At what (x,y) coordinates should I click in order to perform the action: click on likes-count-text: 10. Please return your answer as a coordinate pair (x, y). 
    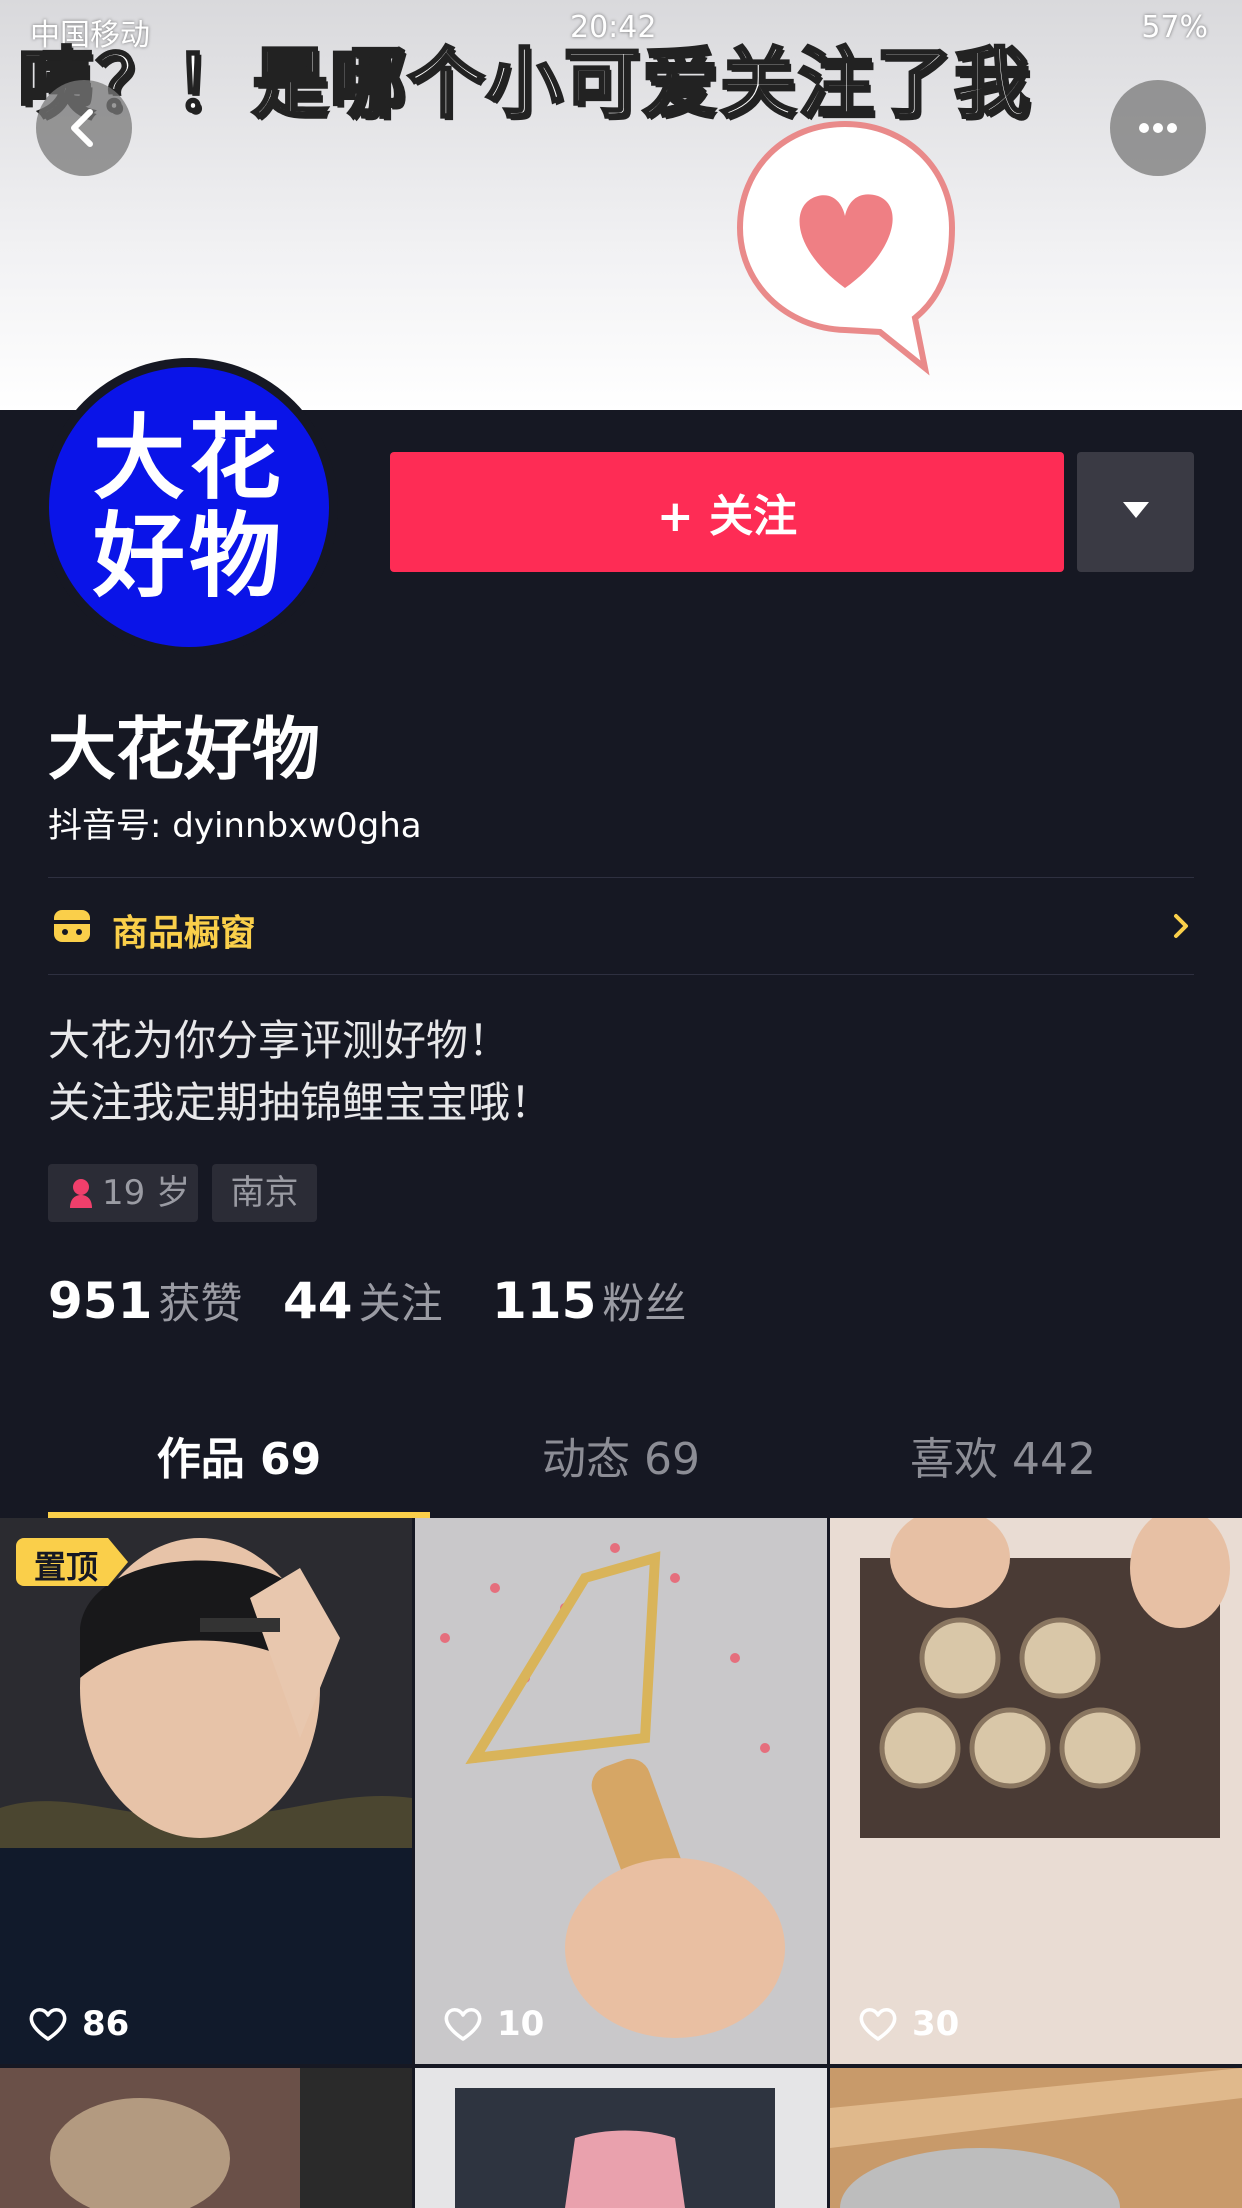
    Looking at the image, I should click on (521, 2024).